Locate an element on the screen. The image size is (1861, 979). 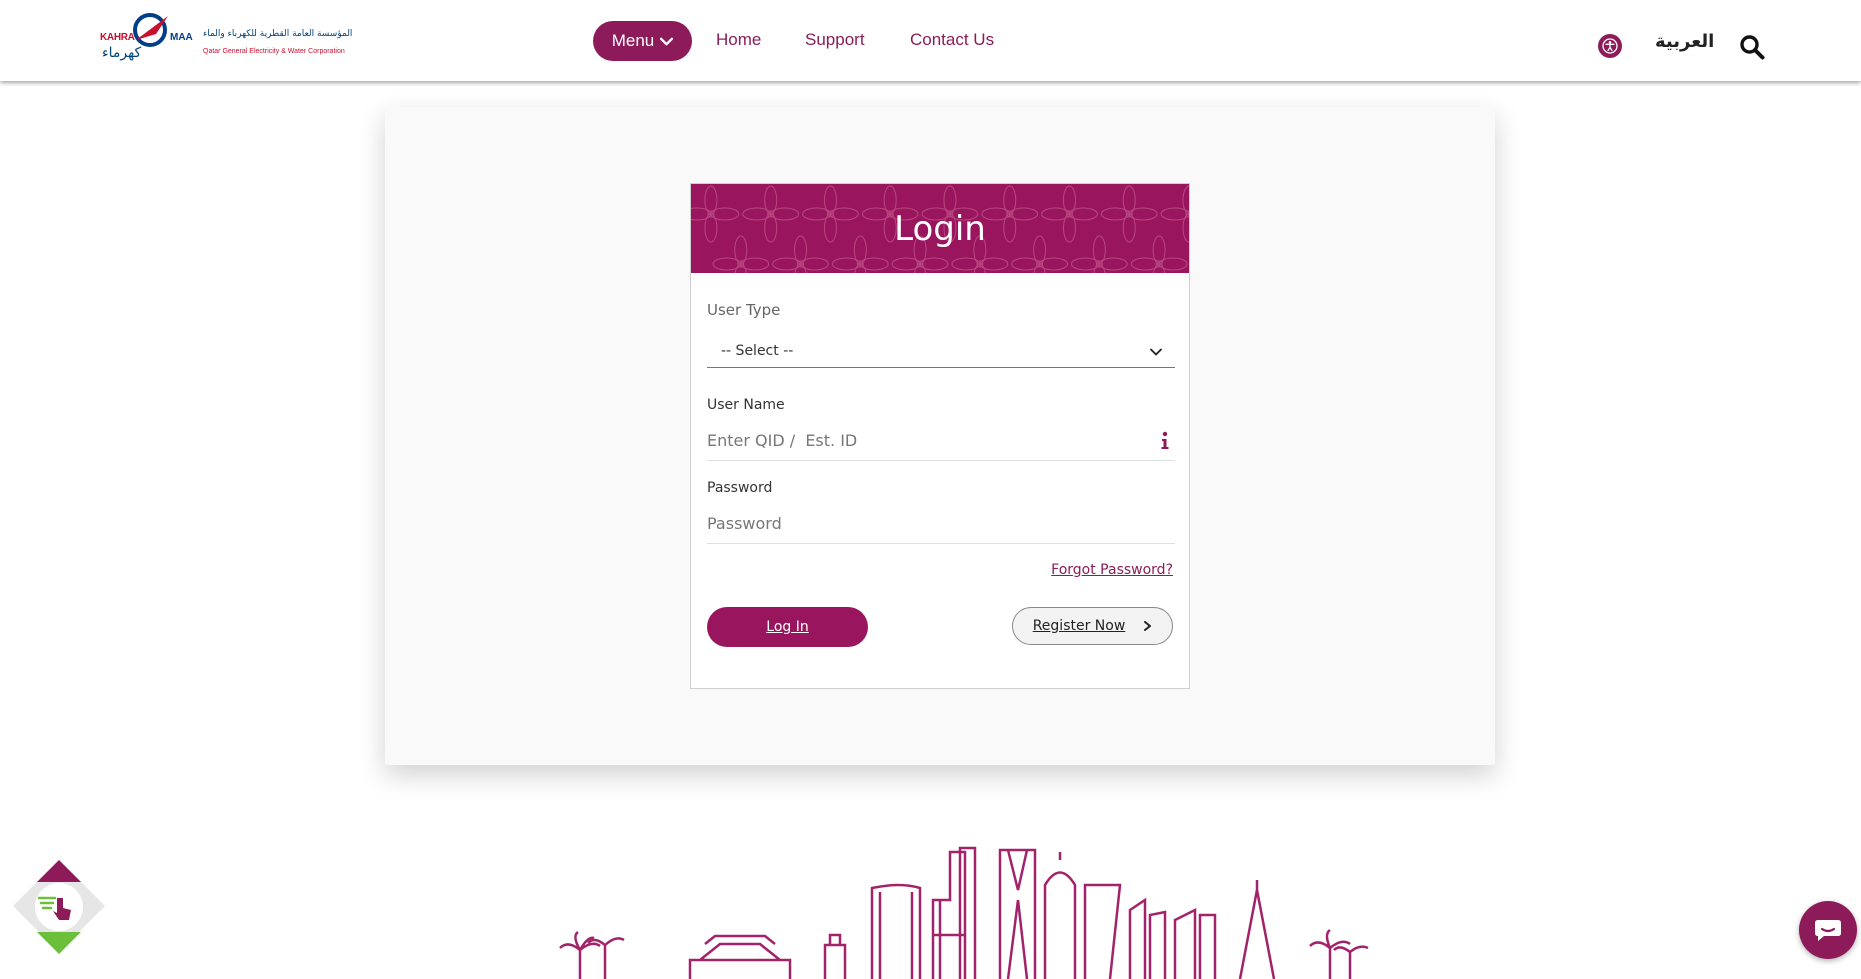
password-label: Password is located at coordinates (740, 488).